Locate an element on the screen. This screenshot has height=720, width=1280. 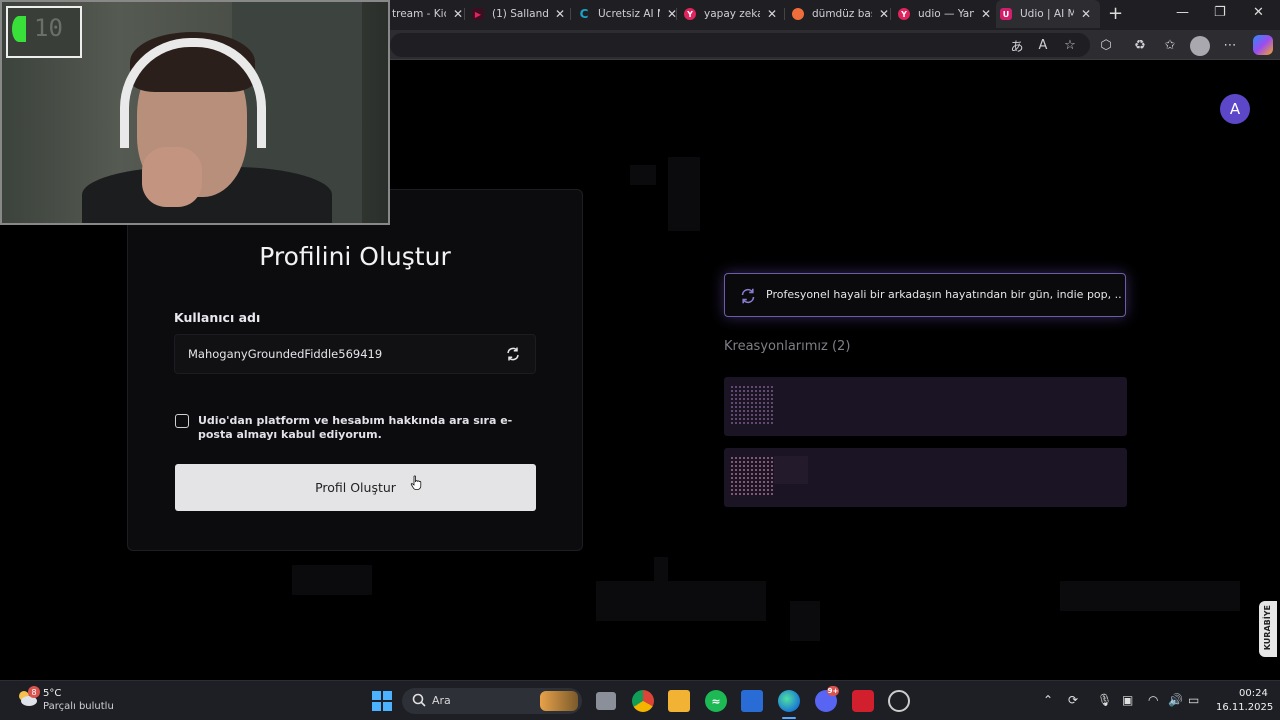
tab-dumduz: dümdüz baş ✕ is located at coordinates (839, 14).